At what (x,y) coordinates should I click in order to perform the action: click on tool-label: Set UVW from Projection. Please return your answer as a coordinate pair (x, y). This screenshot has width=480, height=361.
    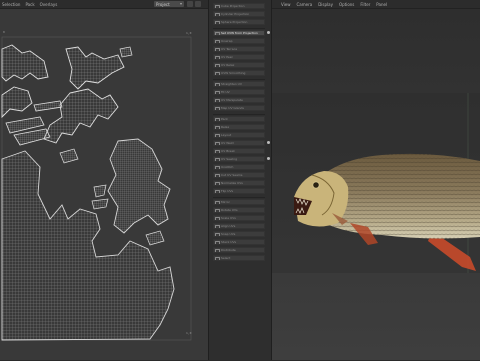
    Looking at the image, I should click on (239, 33).